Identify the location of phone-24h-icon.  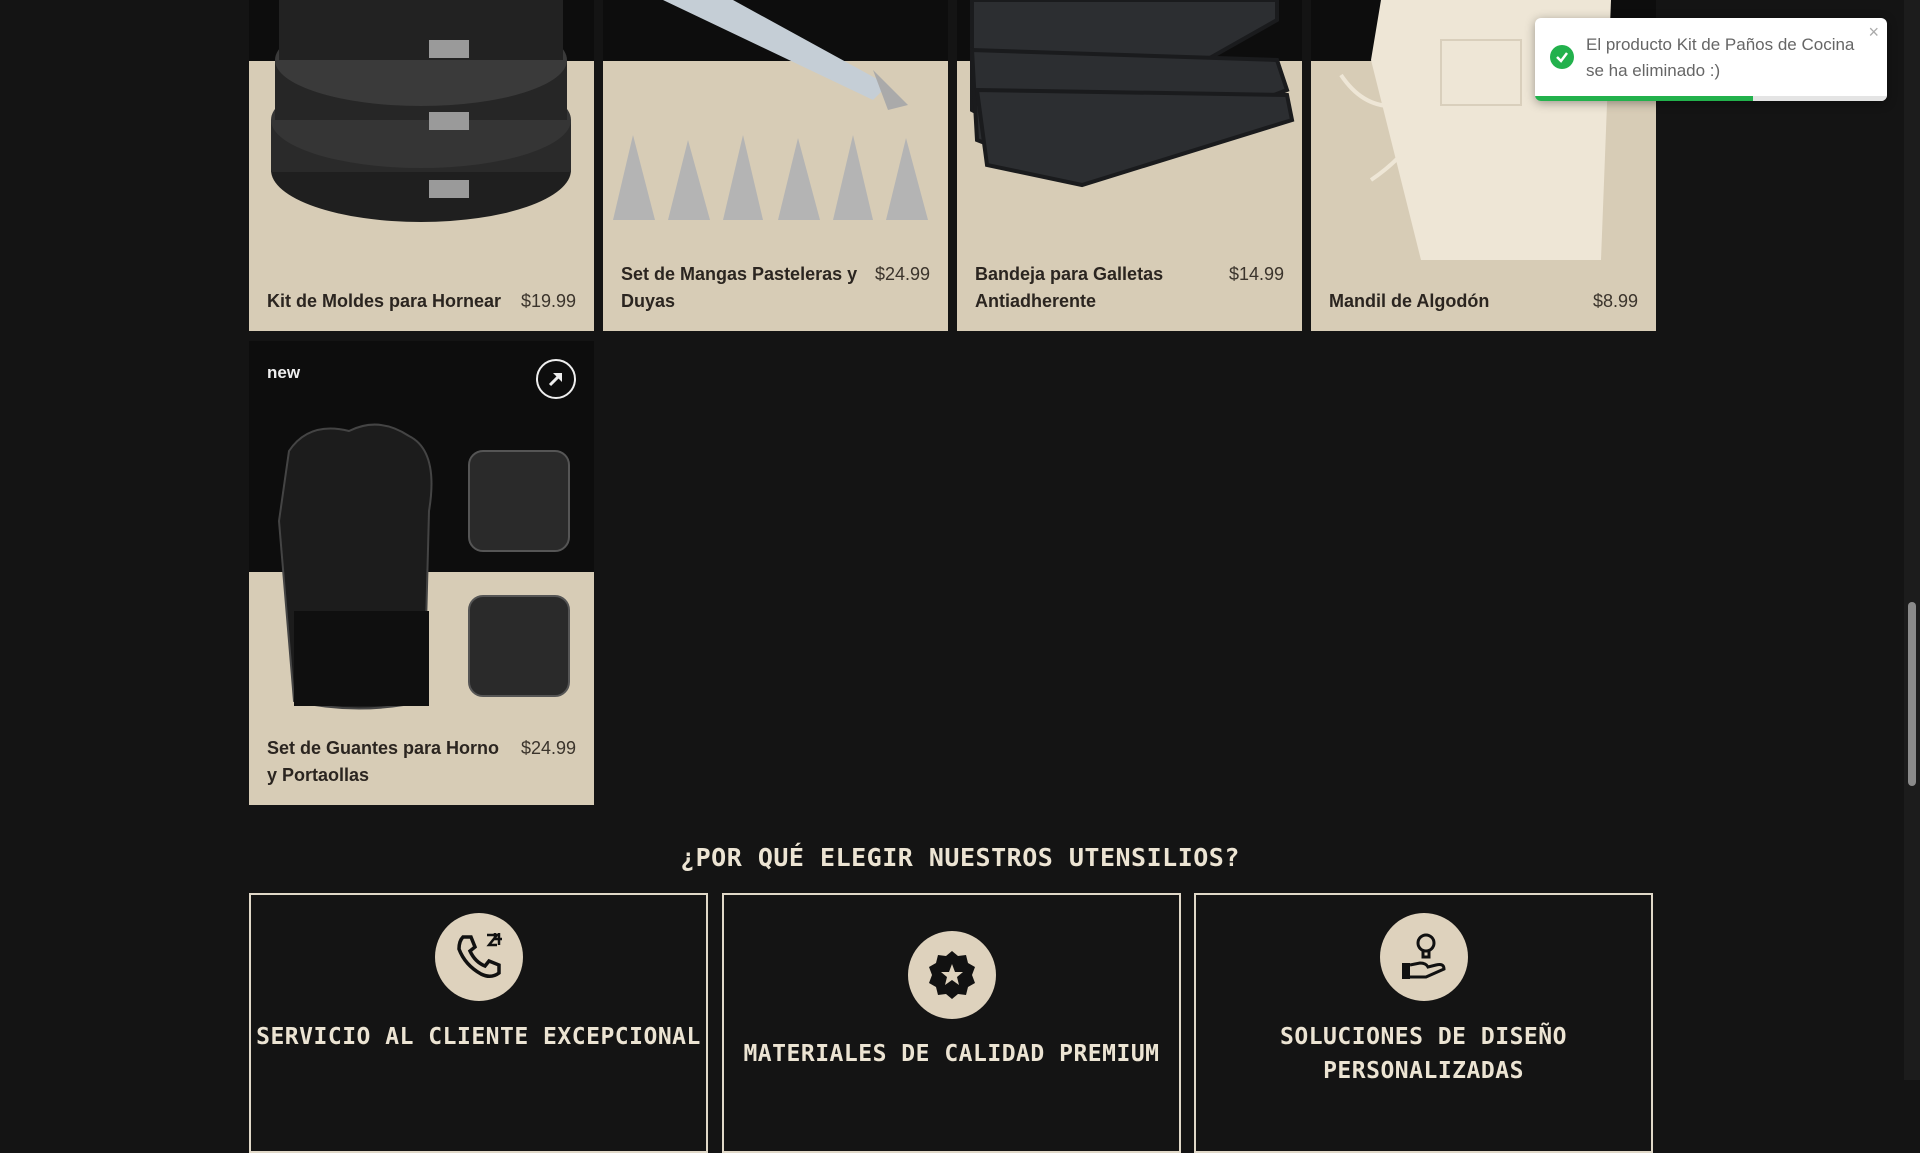
(478, 957).